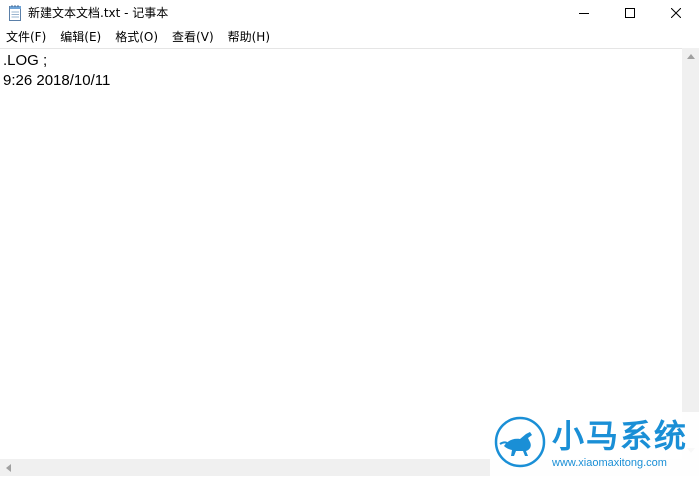  I want to click on menu-edit: 编辑(E), so click(80, 37).